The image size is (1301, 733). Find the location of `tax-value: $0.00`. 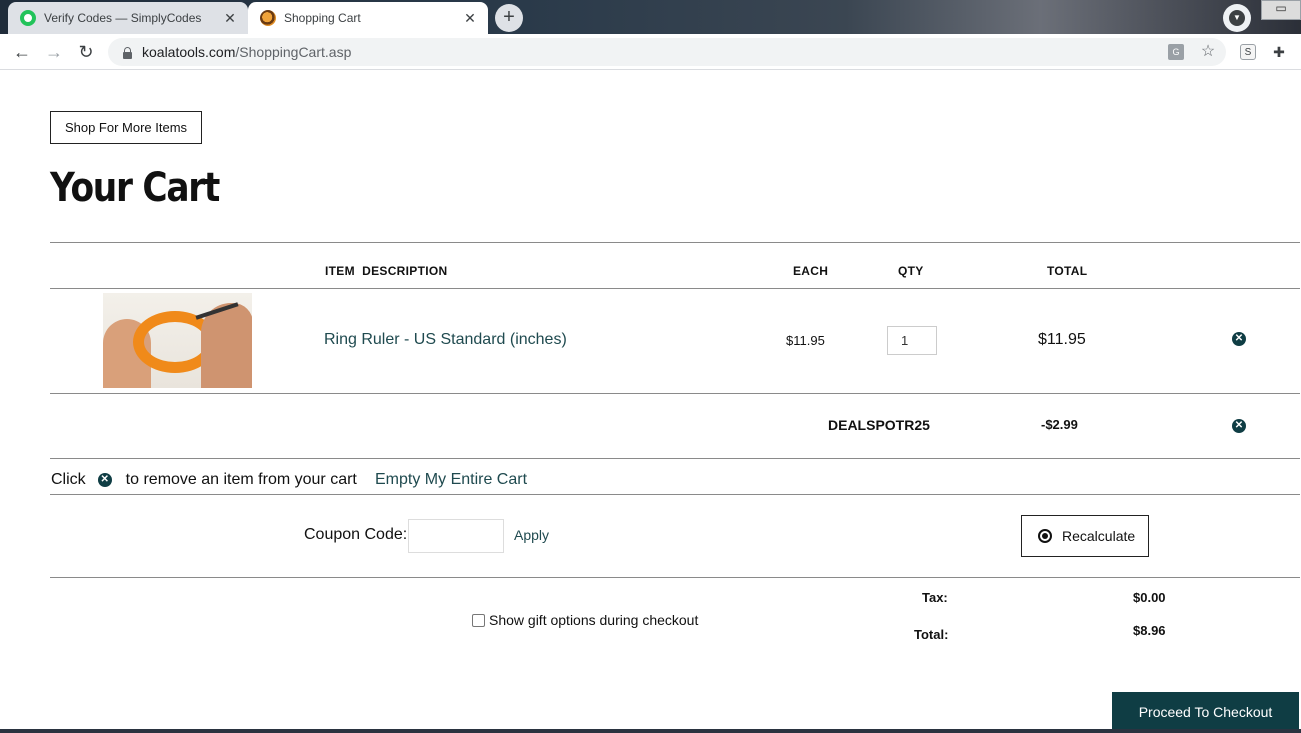

tax-value: $0.00 is located at coordinates (1149, 597).